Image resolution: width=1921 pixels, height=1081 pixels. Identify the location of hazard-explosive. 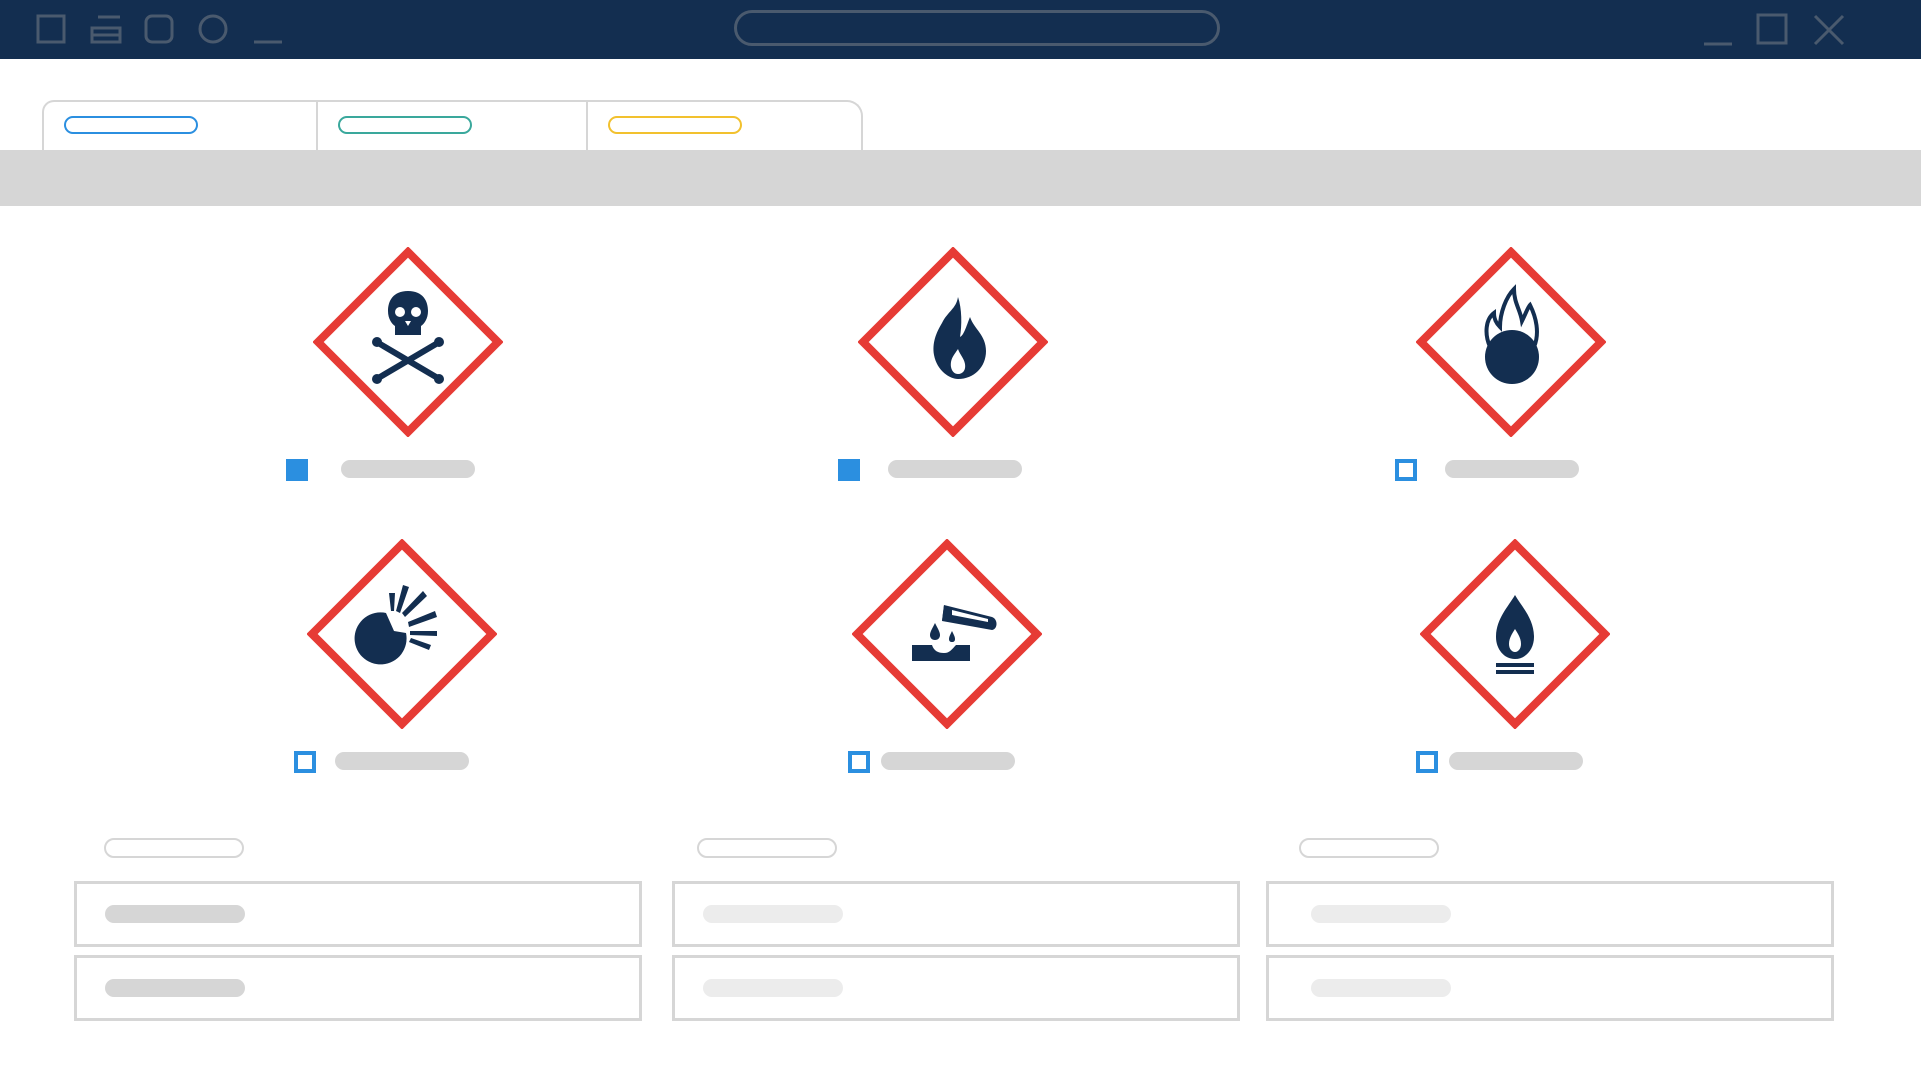
(402, 634).